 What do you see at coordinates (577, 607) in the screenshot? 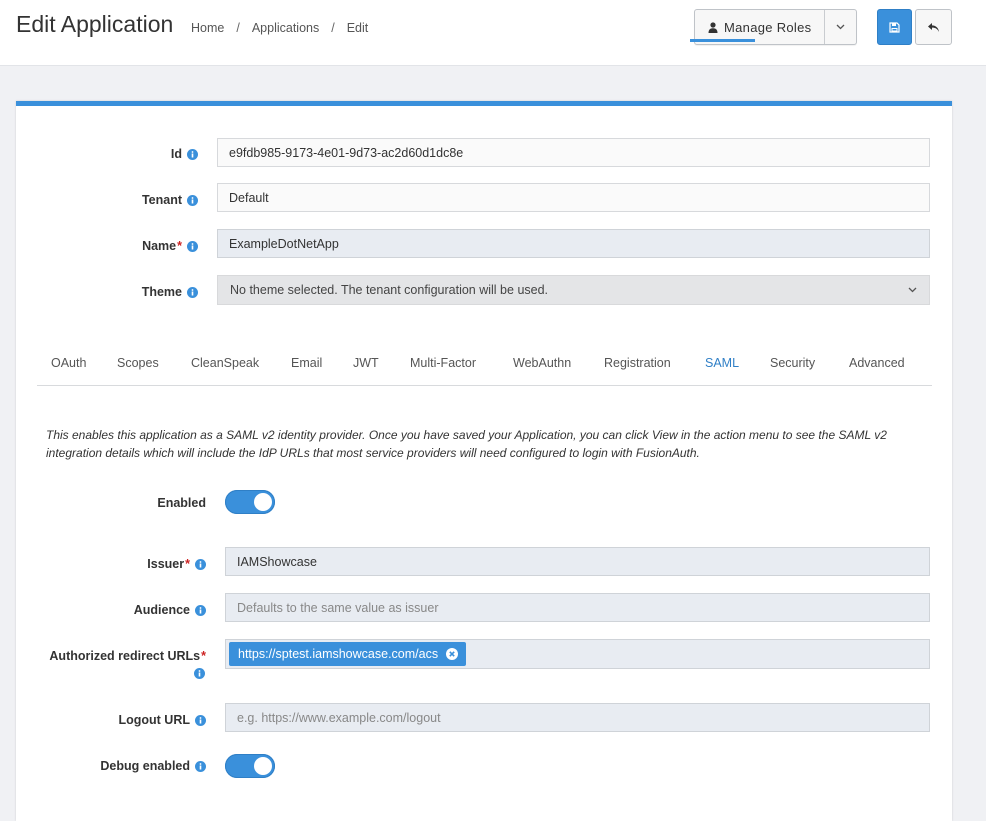
I see `audience-field: Defaults to the same value as issuer` at bounding box center [577, 607].